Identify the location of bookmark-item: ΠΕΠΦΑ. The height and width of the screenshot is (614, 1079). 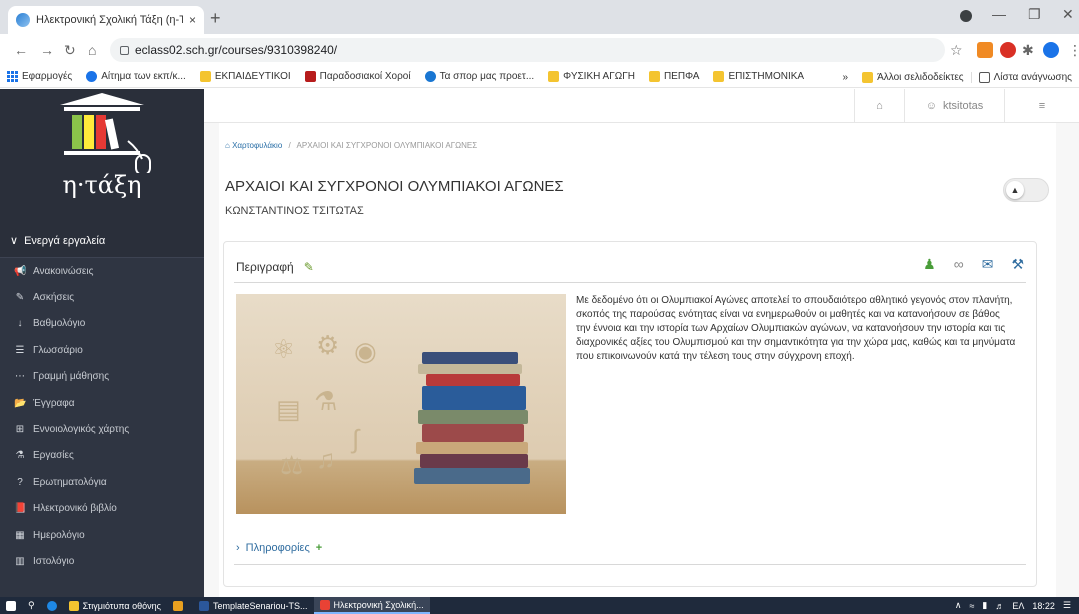
(674, 76).